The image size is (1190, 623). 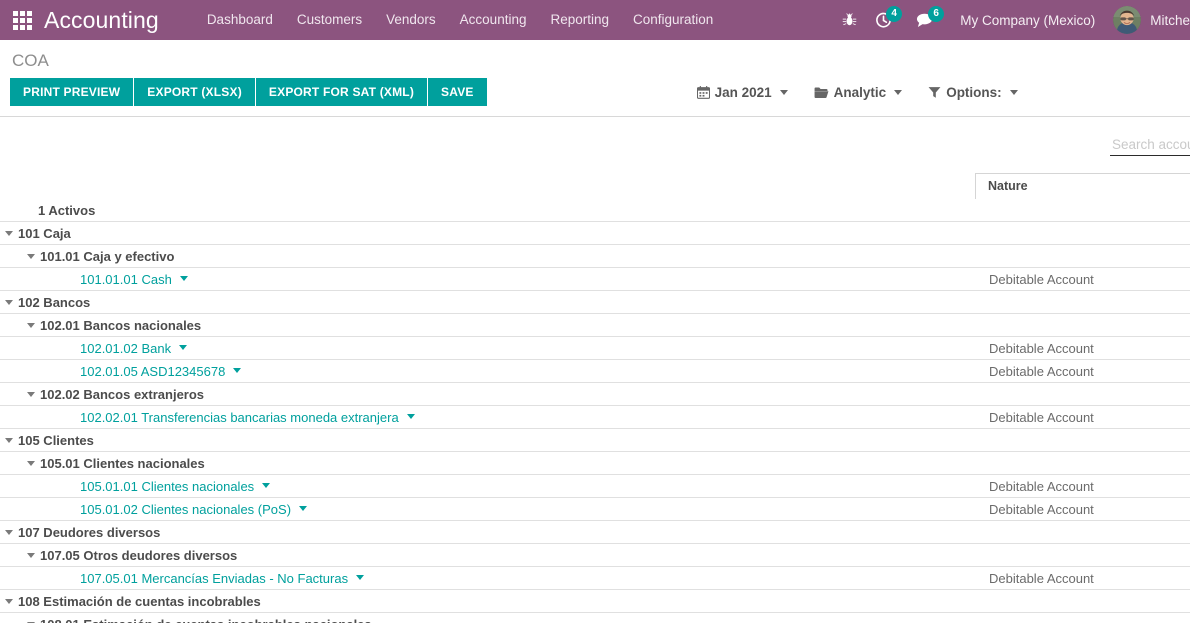 What do you see at coordinates (411, 20) in the screenshot?
I see `menu-item-vendors: Vendors` at bounding box center [411, 20].